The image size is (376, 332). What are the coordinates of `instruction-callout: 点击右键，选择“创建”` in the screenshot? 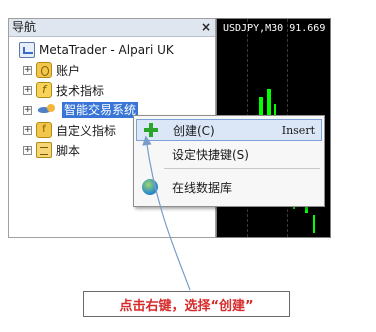 It's located at (186, 304).